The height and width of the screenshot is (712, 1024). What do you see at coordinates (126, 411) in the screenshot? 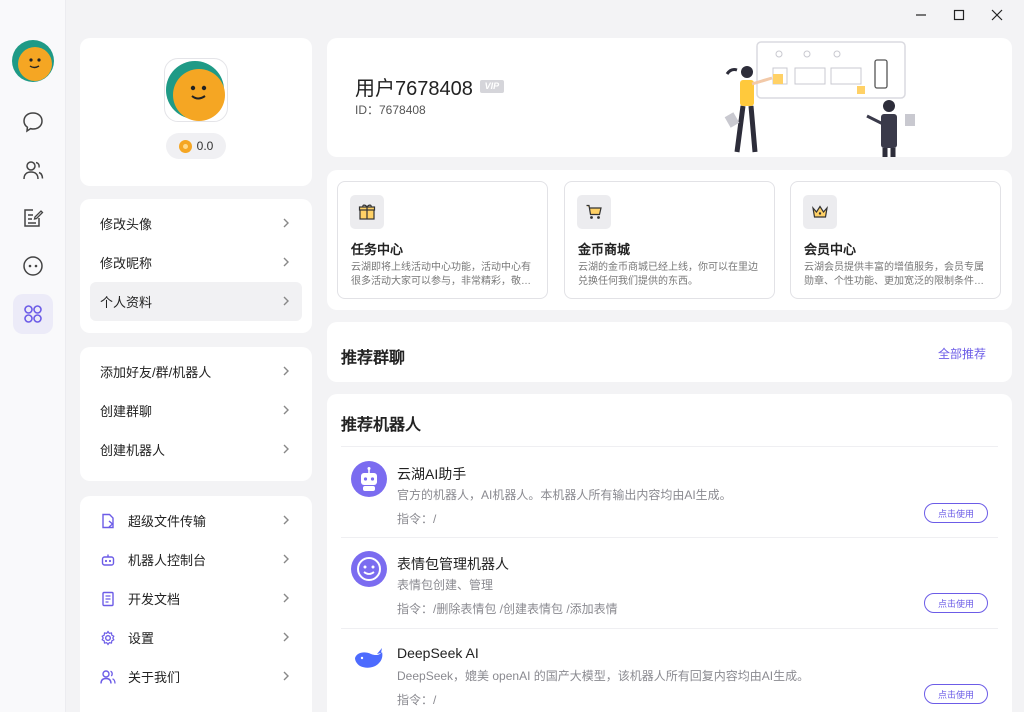
I see `menu-item-label: 创建群聊` at bounding box center [126, 411].